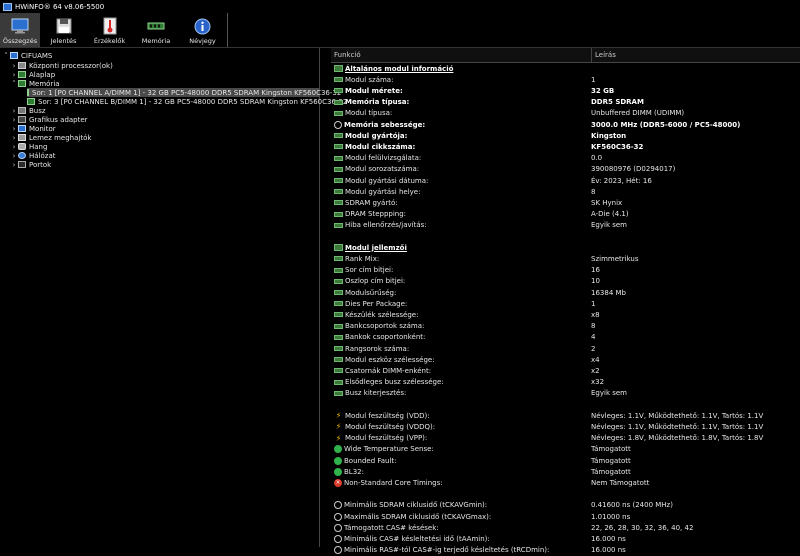  I want to click on table-row: Rank Mix: Szimmetrikus, so click(565, 258).